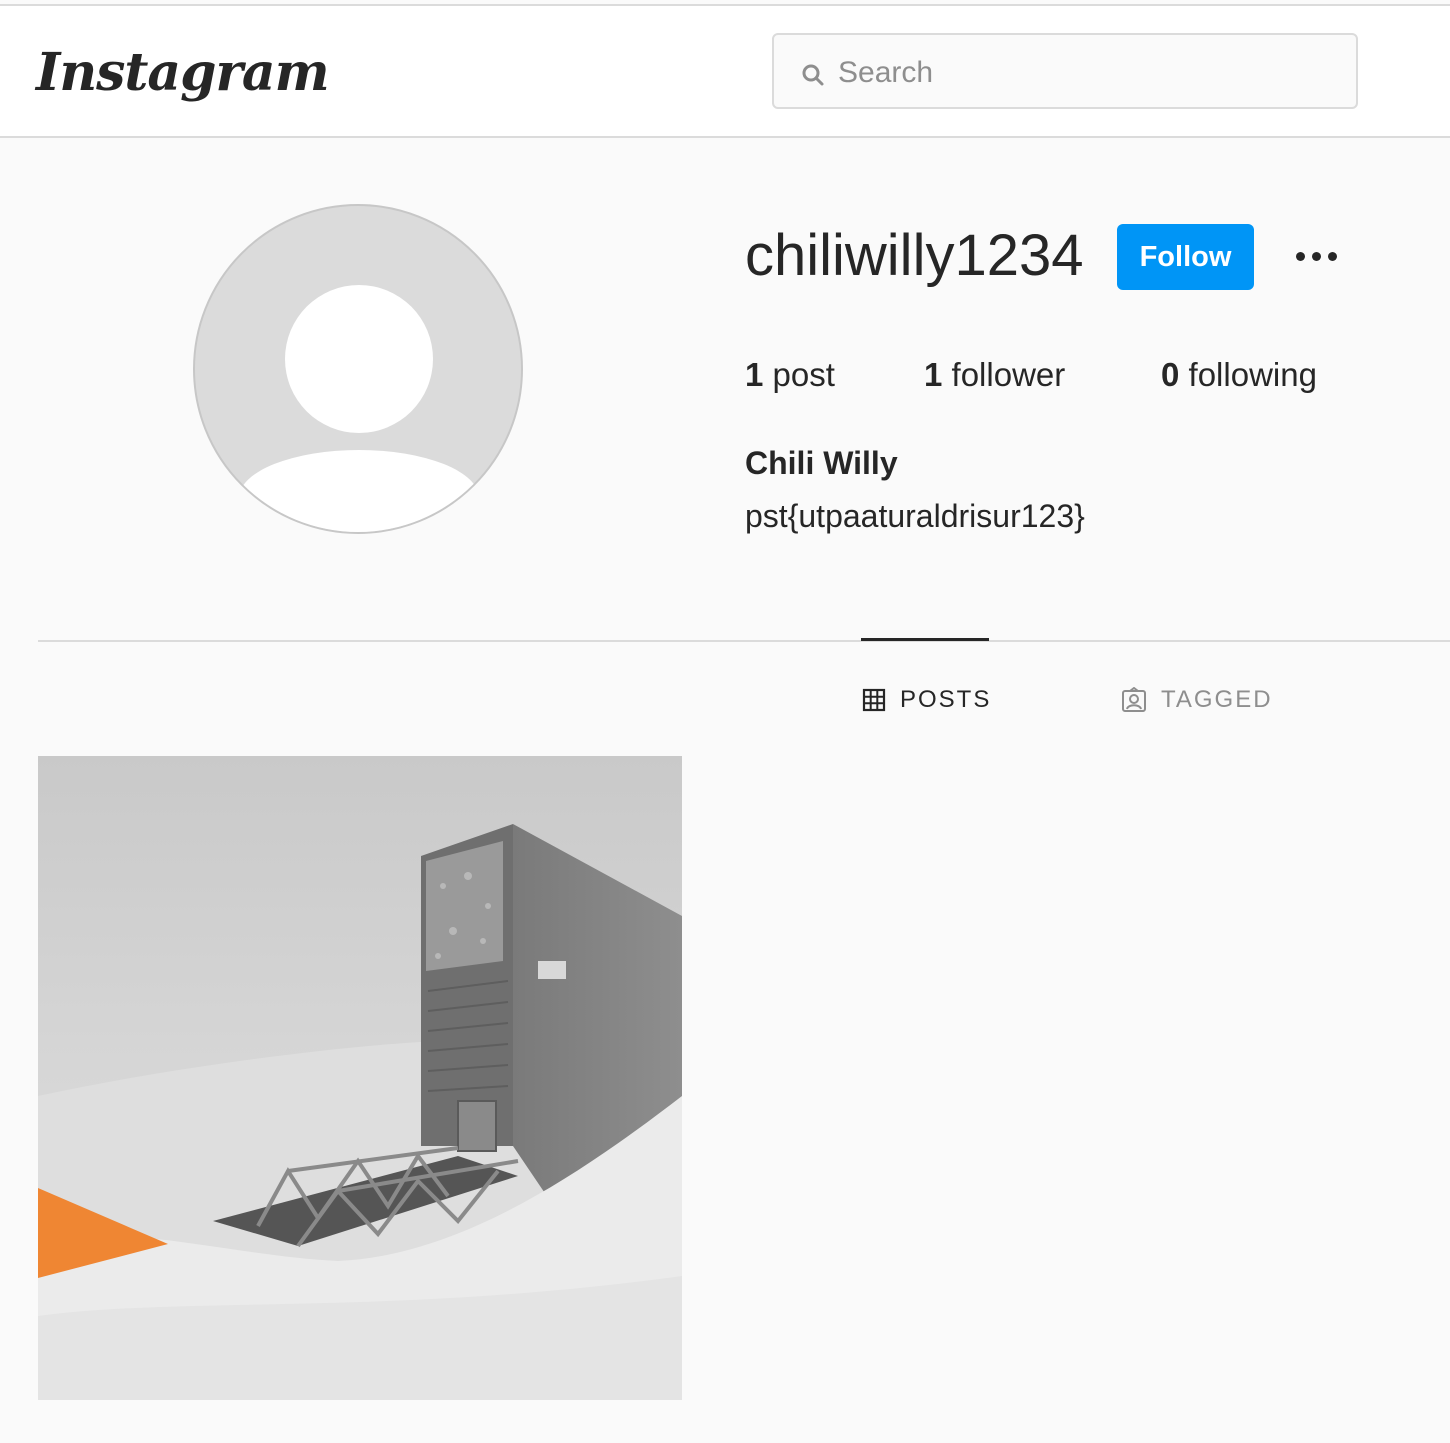  What do you see at coordinates (946, 699) in the screenshot?
I see `tab-posts-label: POSTS` at bounding box center [946, 699].